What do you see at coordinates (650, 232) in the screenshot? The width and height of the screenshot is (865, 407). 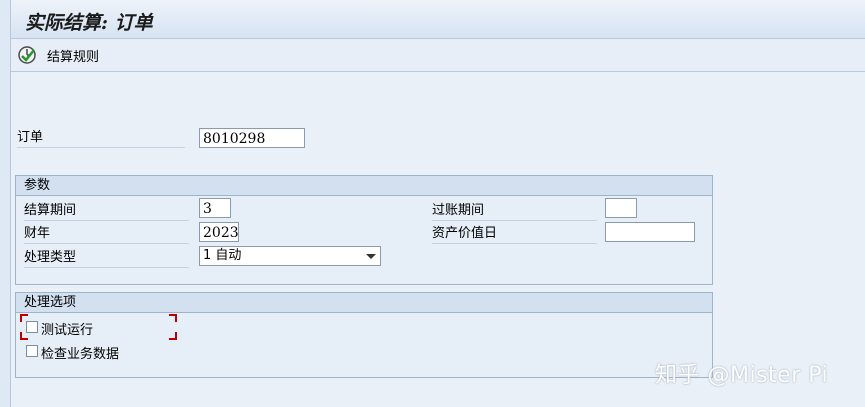 I see `asset-value-date-input` at bounding box center [650, 232].